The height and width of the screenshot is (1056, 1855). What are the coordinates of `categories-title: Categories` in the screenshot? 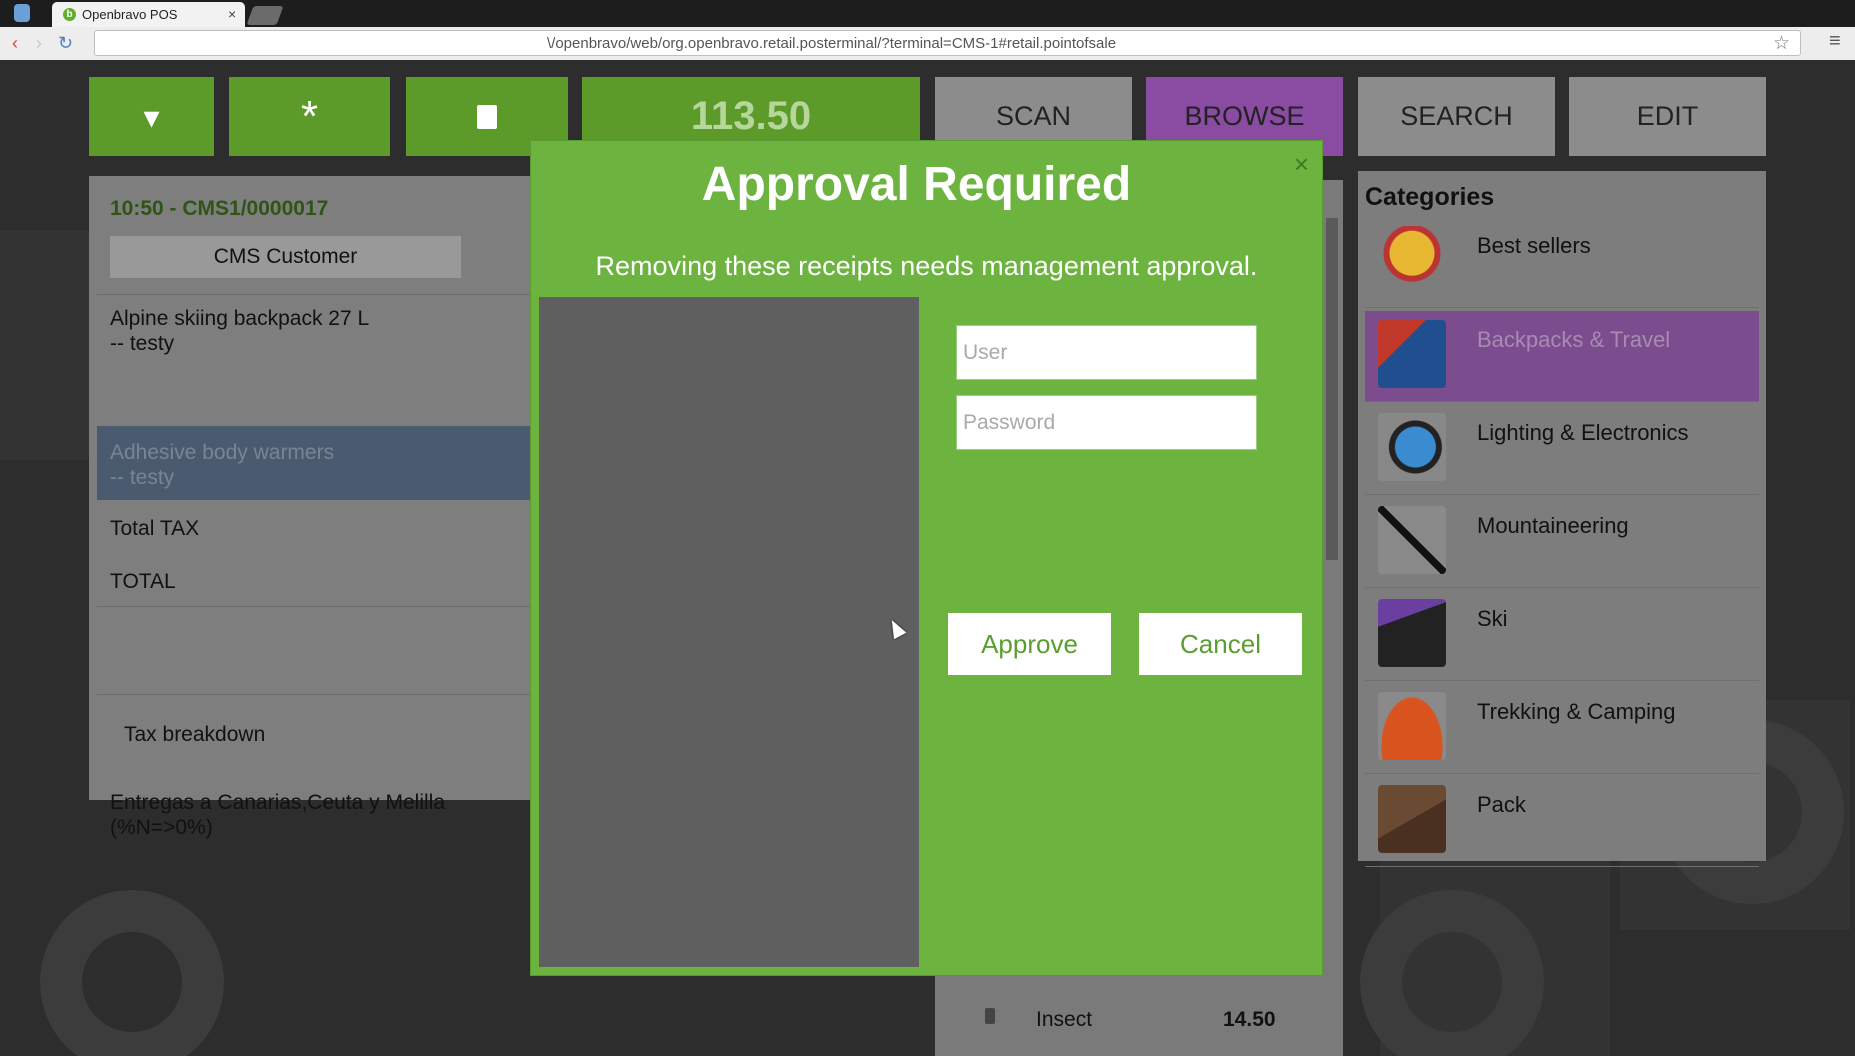 It's located at (1430, 197).